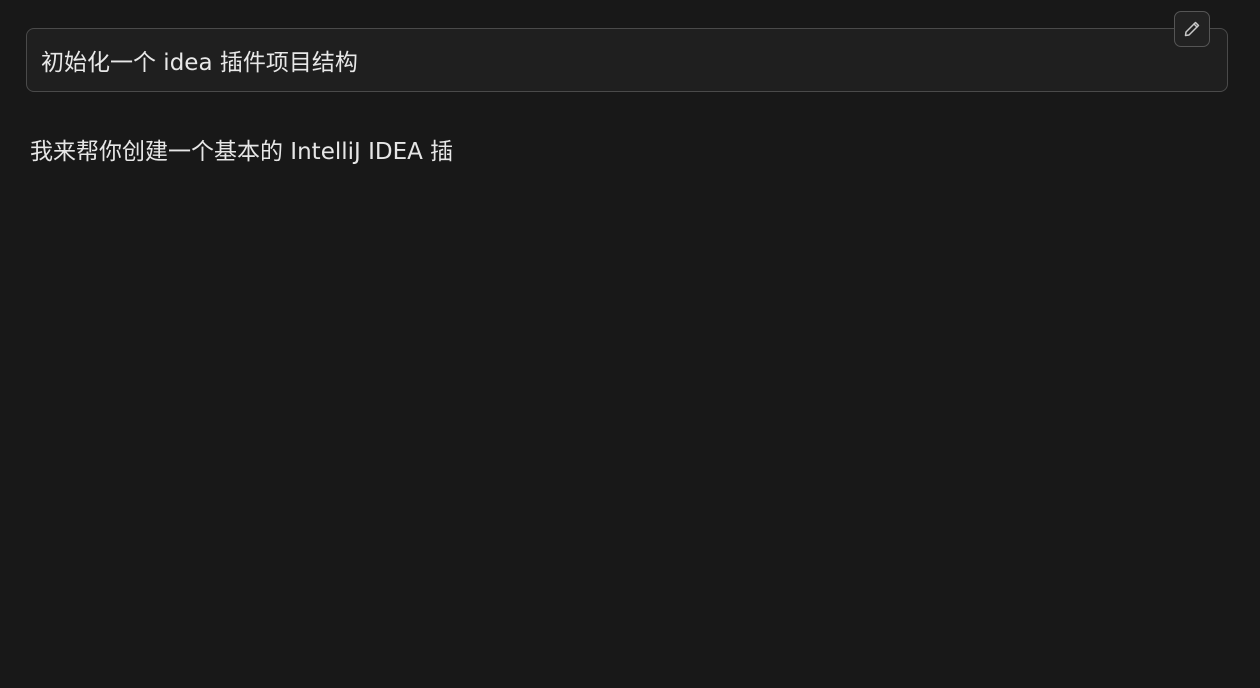 The height and width of the screenshot is (688, 1260). I want to click on edit-message-button, so click(1192, 29).